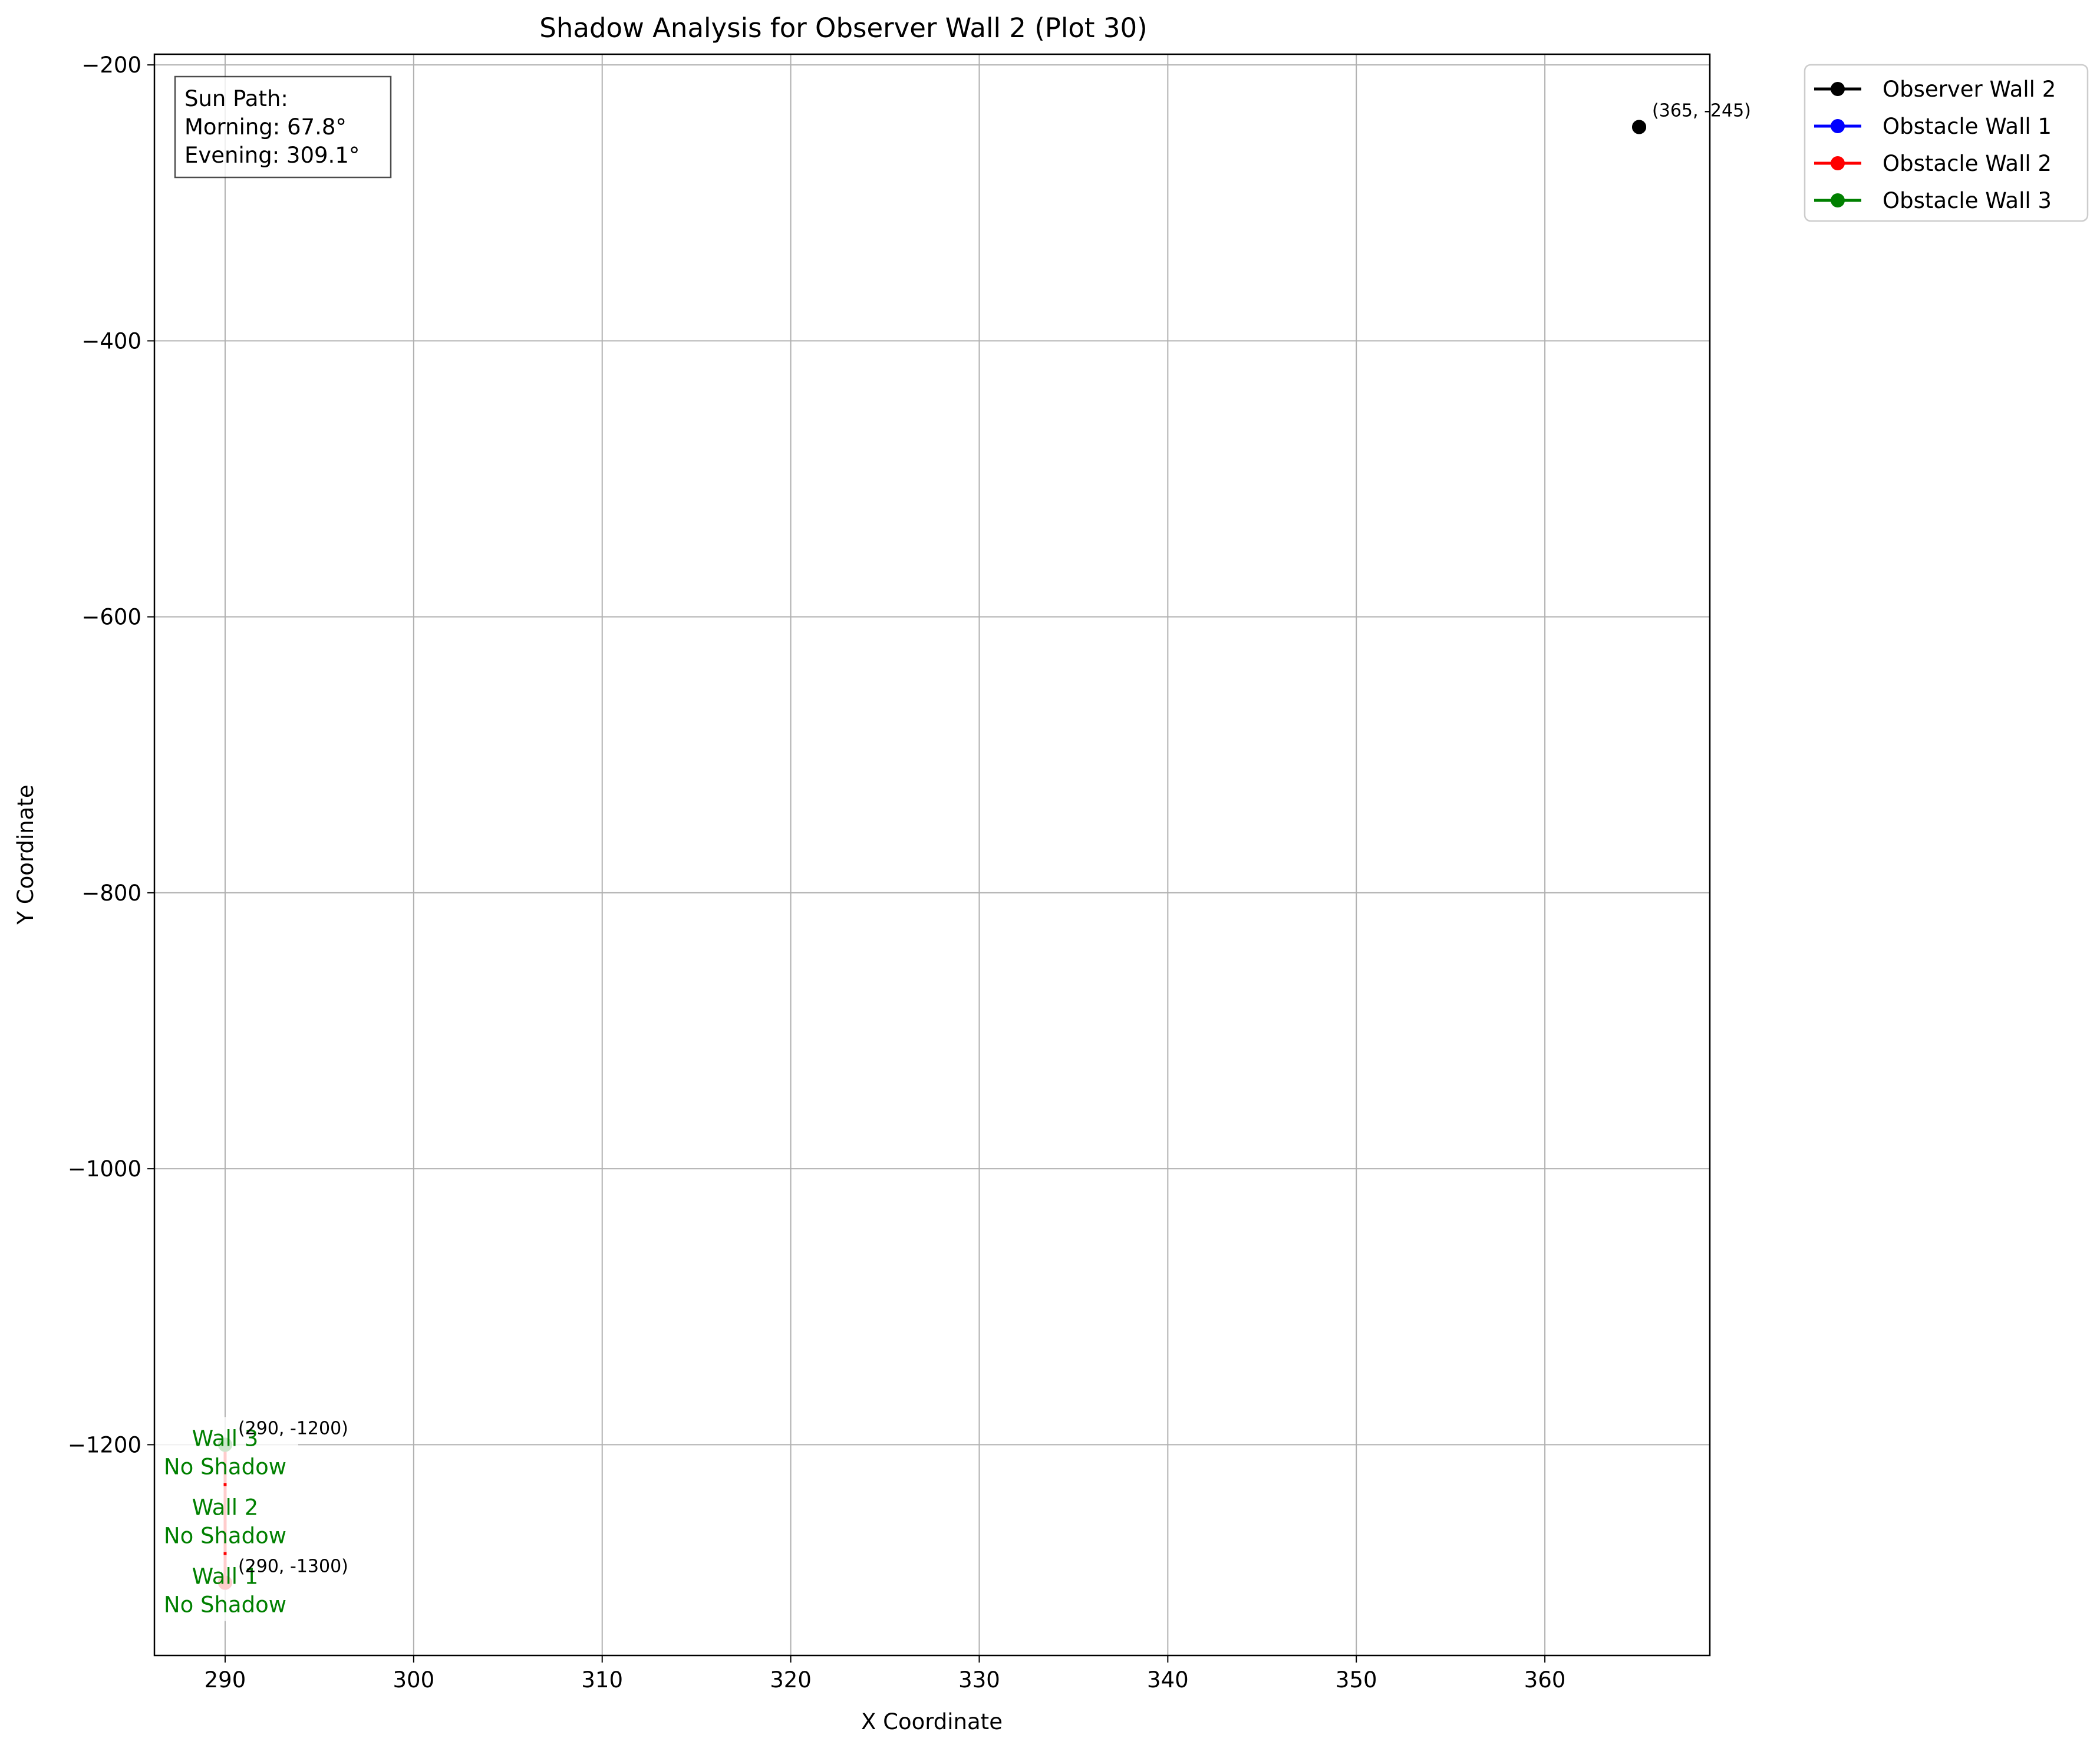 The image size is (2100, 1748). I want to click on legend-entry-label: Obstacle Wall 1, so click(1968, 126).